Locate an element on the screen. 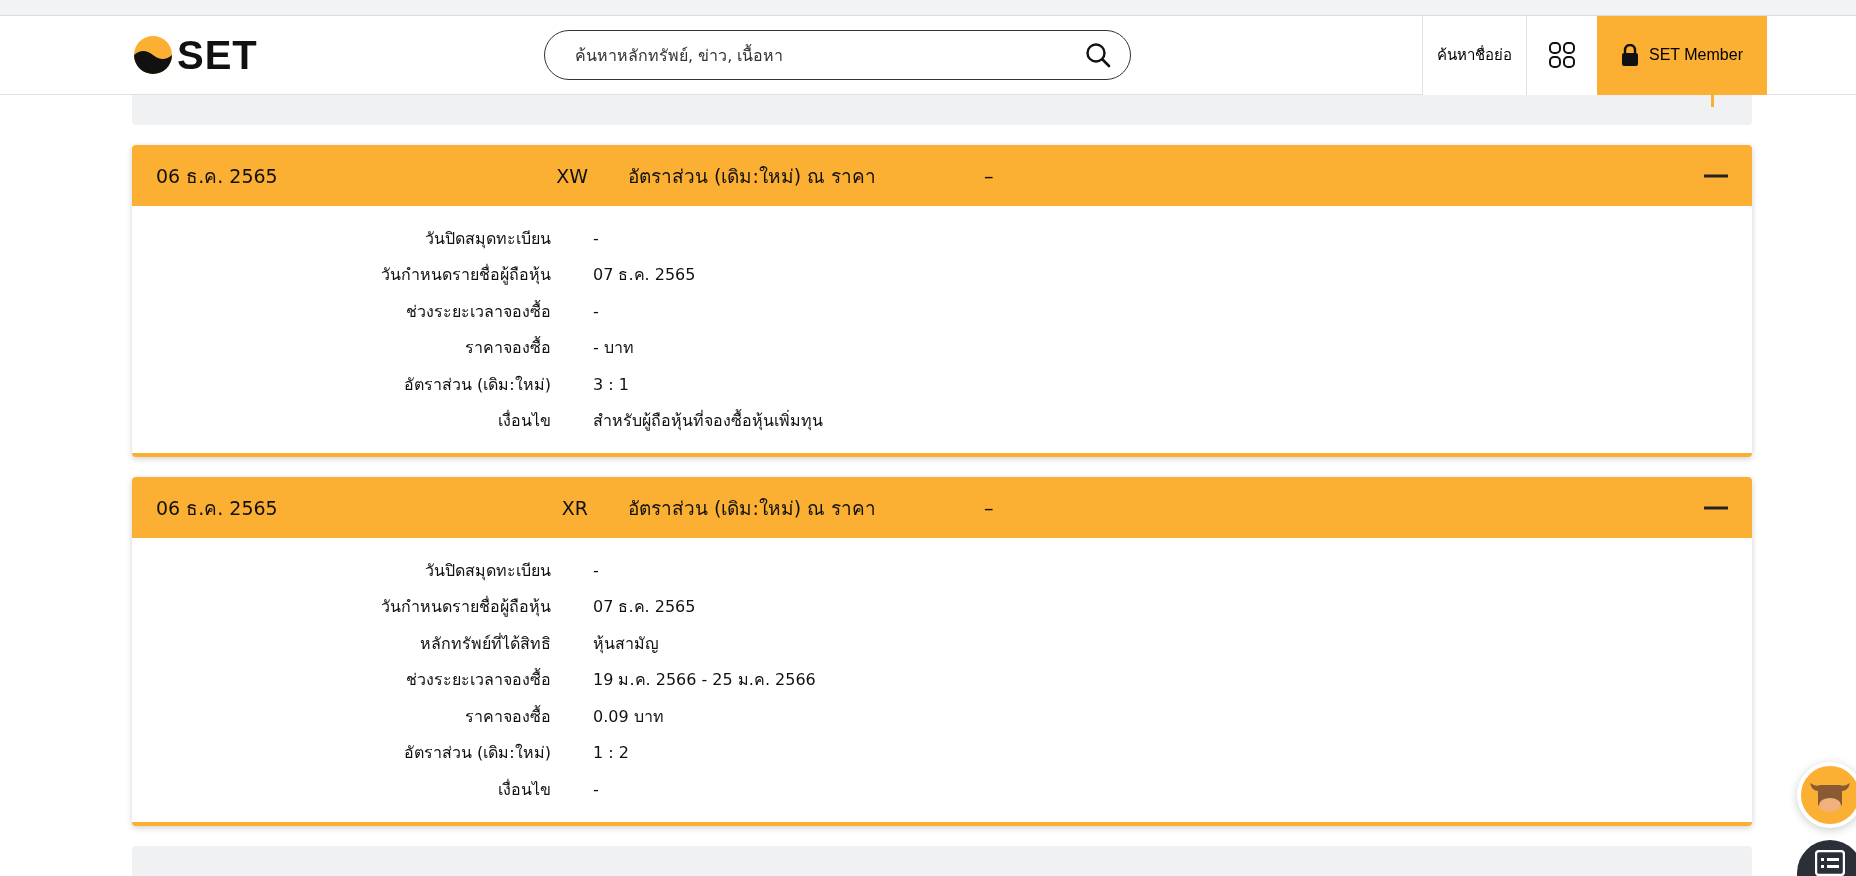 The image size is (1856, 876). detail-value: 19 ม.ค. 2566 - 25 ม.ค. 2566 is located at coordinates (704, 680).